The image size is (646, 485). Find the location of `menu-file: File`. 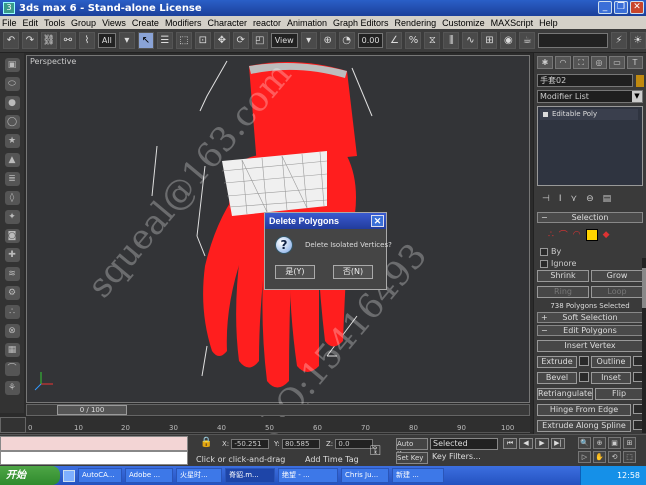

menu-file: File is located at coordinates (9, 23).